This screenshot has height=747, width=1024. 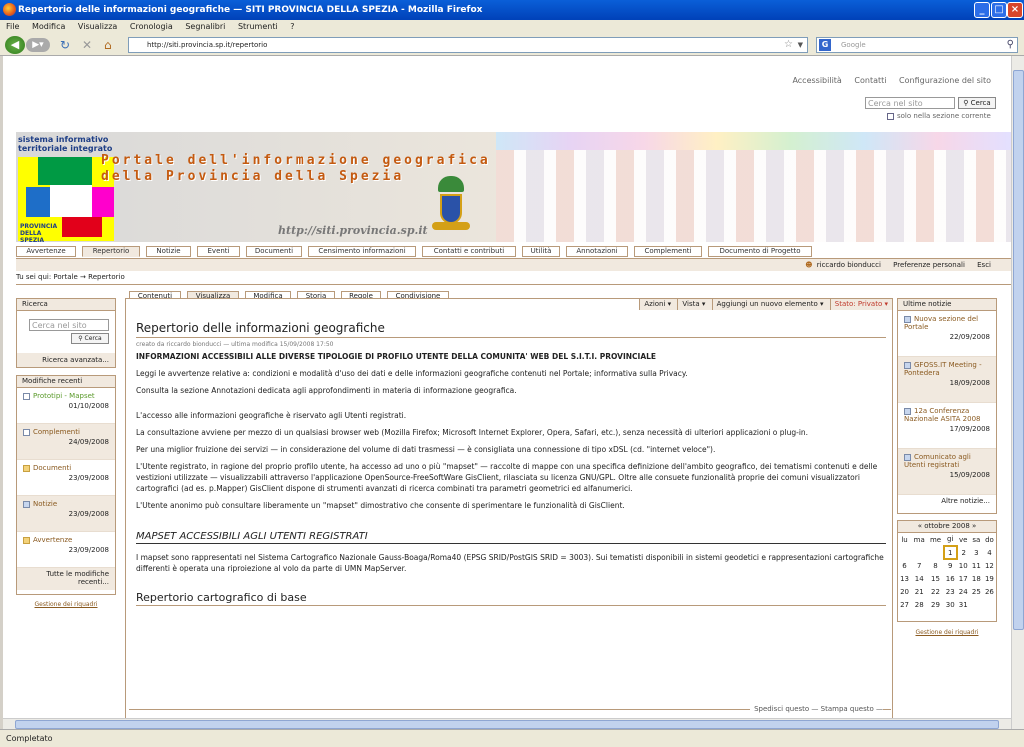 What do you see at coordinates (66, 604) in the screenshot?
I see `manage-portlets-link-left: Gestione dei riquadri` at bounding box center [66, 604].